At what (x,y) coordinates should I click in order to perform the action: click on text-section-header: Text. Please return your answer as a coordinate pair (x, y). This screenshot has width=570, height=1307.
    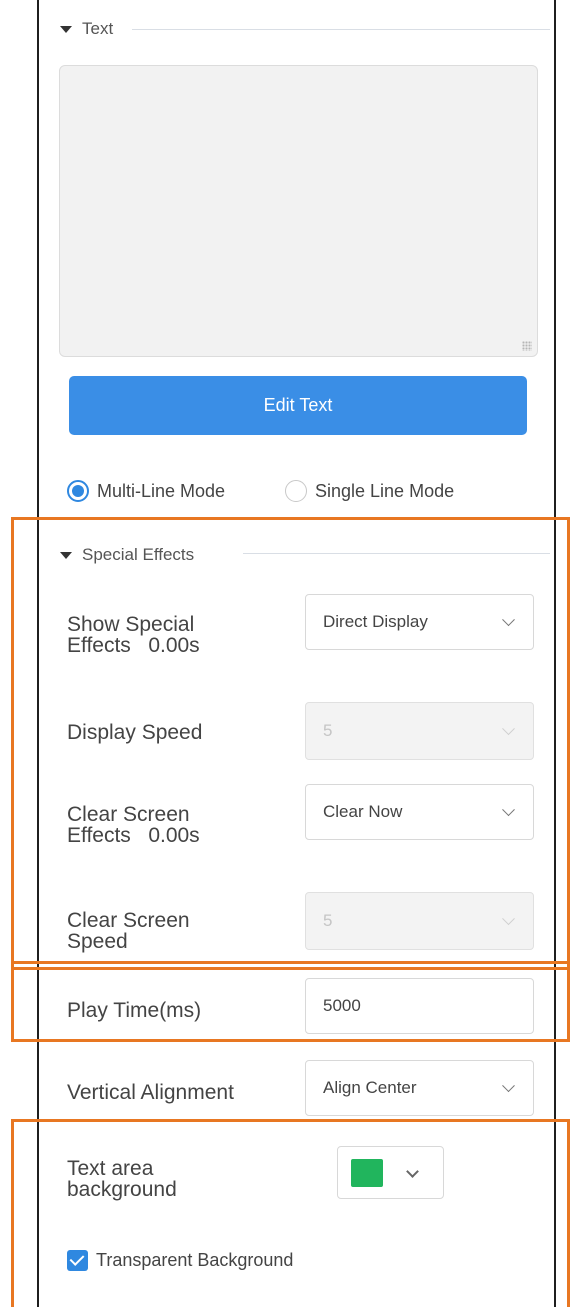
    Looking at the image, I should click on (86, 29).